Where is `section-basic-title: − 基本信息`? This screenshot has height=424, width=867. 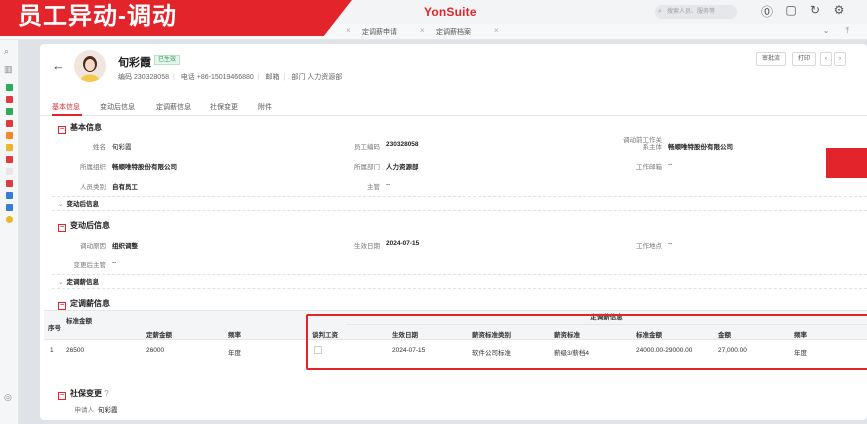 section-basic-title: − 基本信息 is located at coordinates (80, 128).